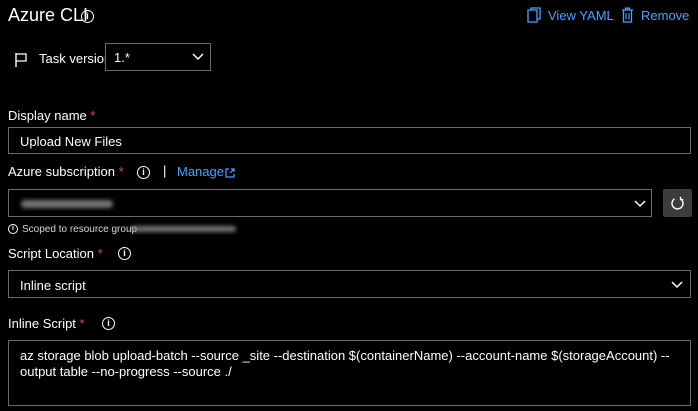  What do you see at coordinates (61, 171) in the screenshot?
I see `azure-subscription-label-text: Azure subscription` at bounding box center [61, 171].